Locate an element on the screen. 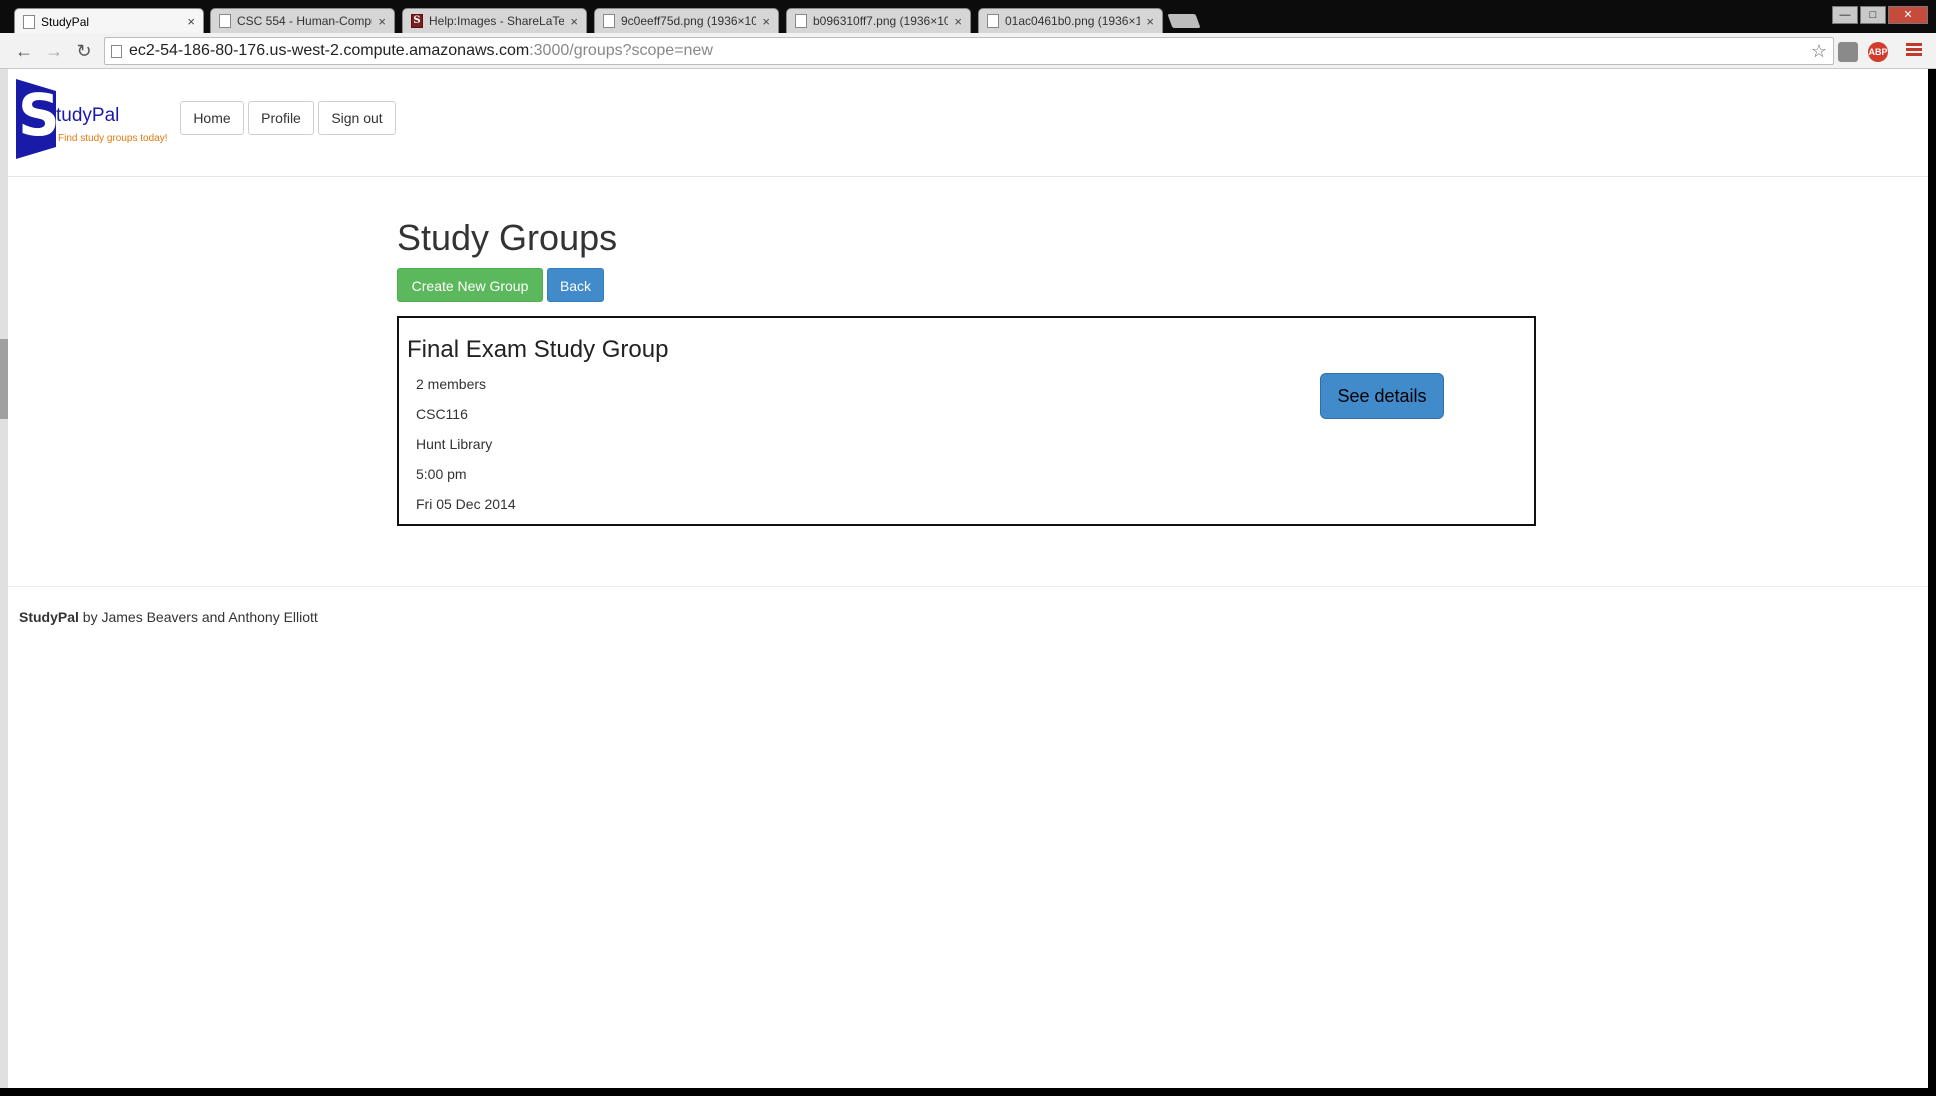 The image size is (1936, 1096). footer-brand: StudyPal is located at coordinates (49, 617).